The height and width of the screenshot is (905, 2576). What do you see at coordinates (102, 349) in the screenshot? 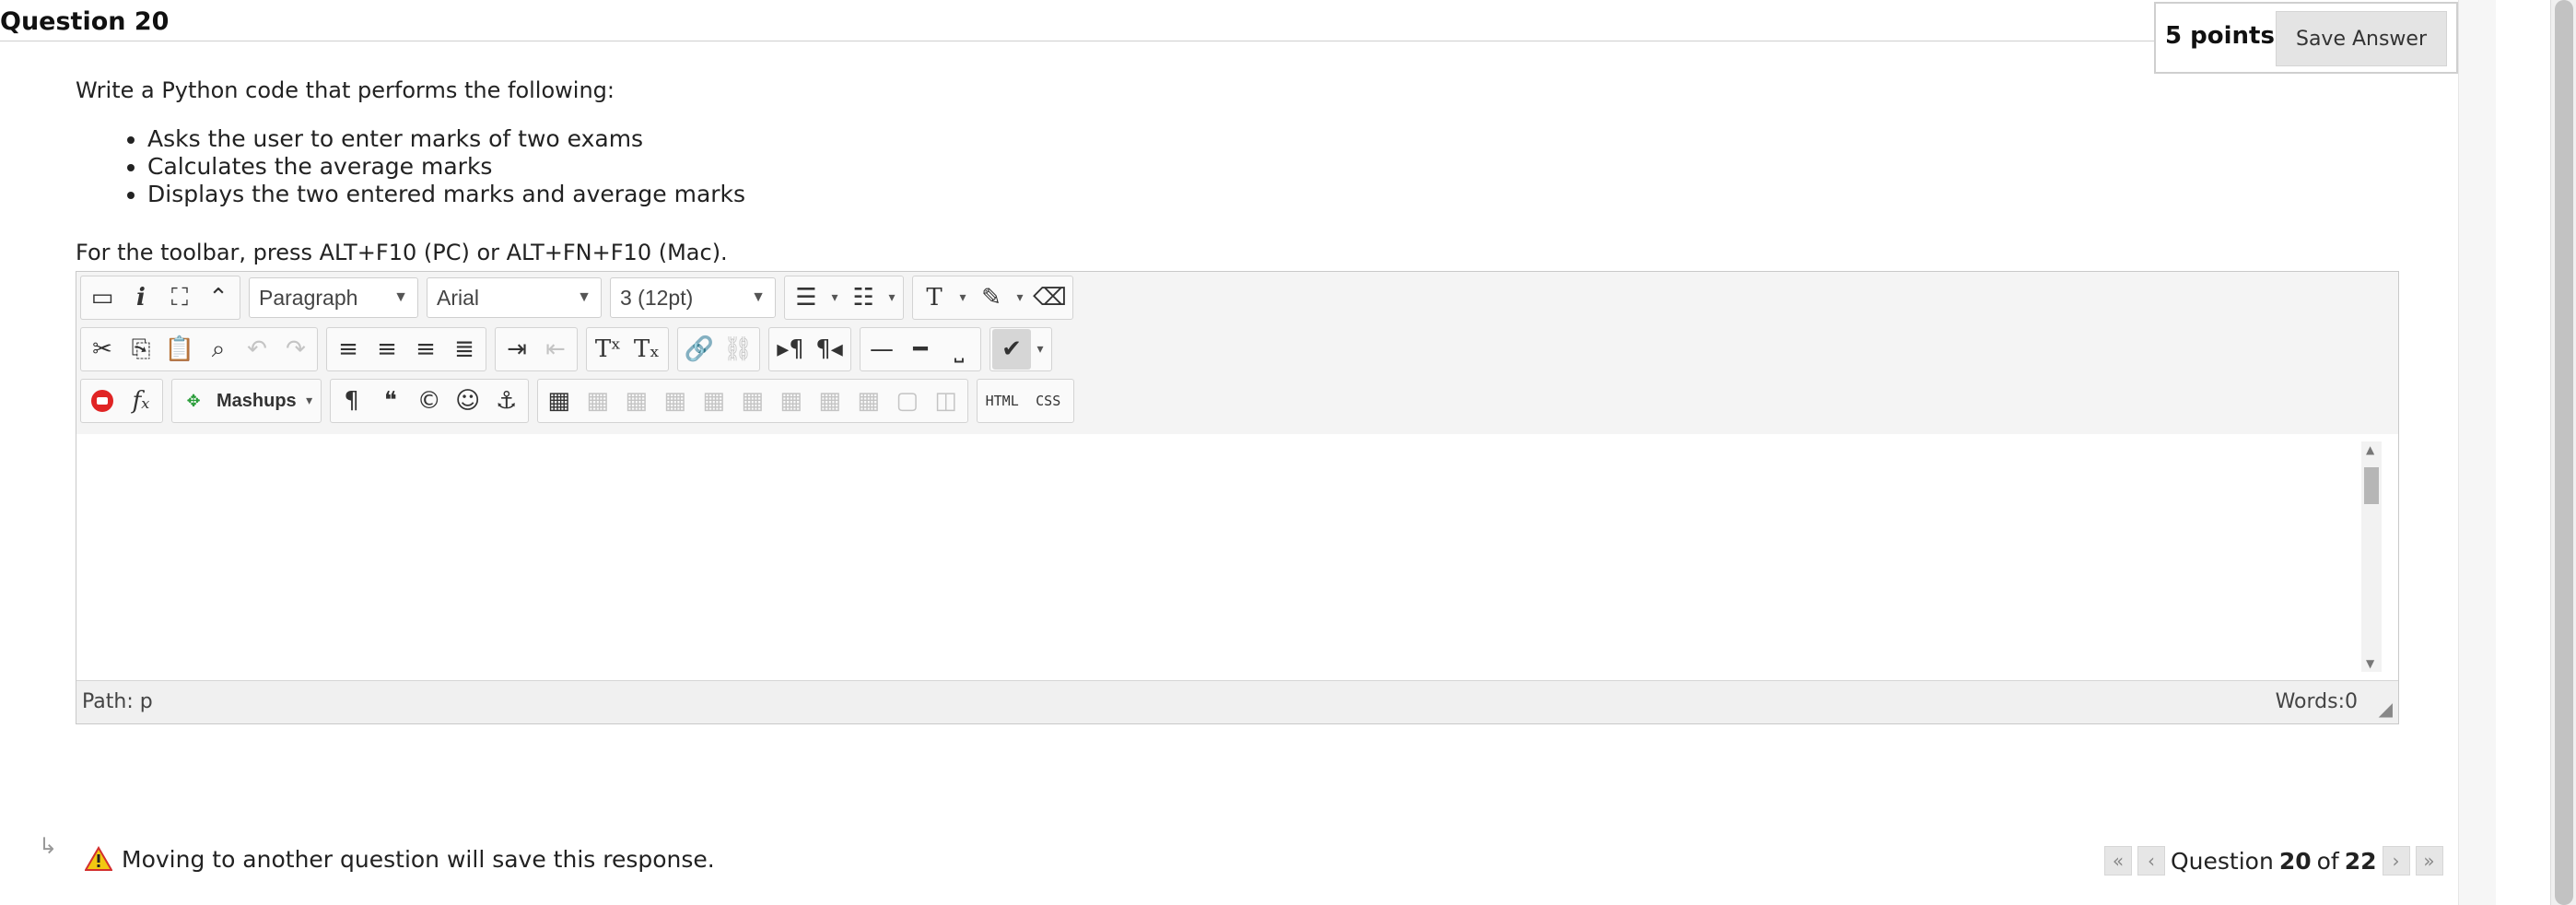
I see `cut-icon: ✂` at bounding box center [102, 349].